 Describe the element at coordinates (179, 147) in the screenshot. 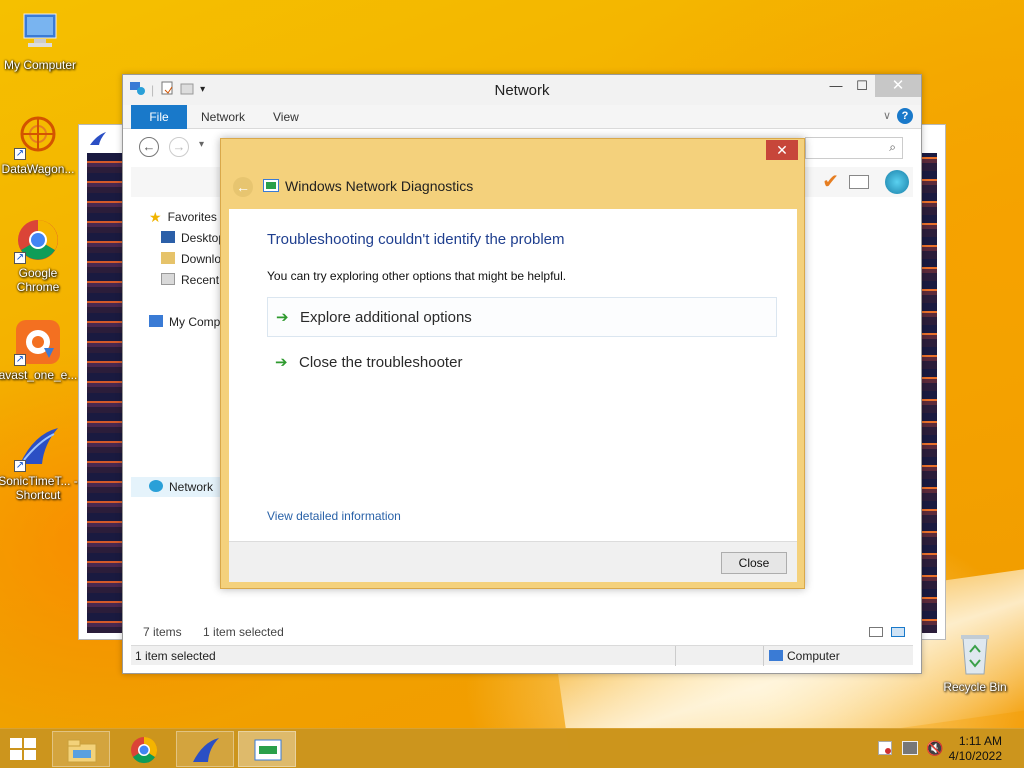

I see `forward-arrow-icon: →` at that location.